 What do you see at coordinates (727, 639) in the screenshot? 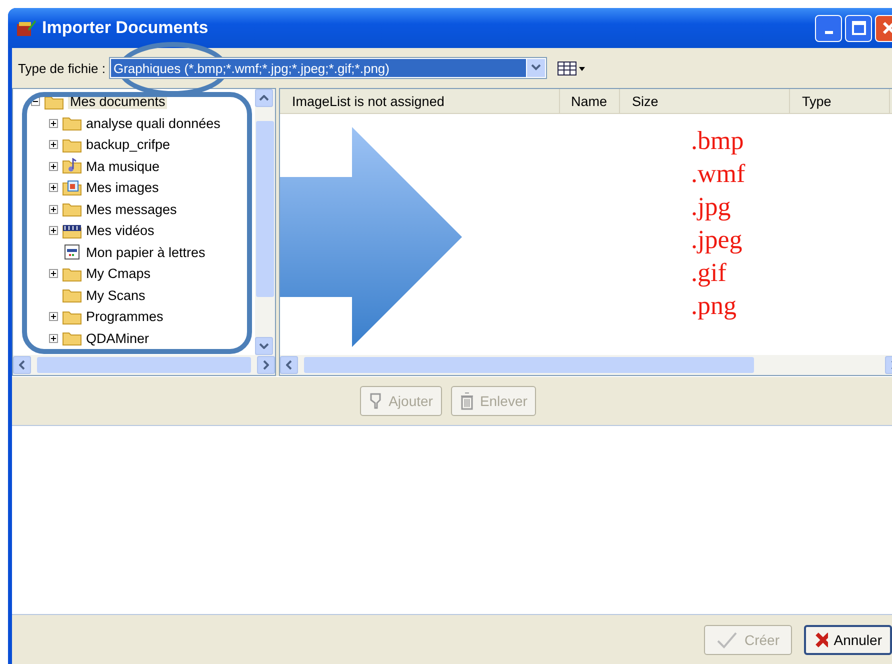
I see `checkmark-icon` at bounding box center [727, 639].